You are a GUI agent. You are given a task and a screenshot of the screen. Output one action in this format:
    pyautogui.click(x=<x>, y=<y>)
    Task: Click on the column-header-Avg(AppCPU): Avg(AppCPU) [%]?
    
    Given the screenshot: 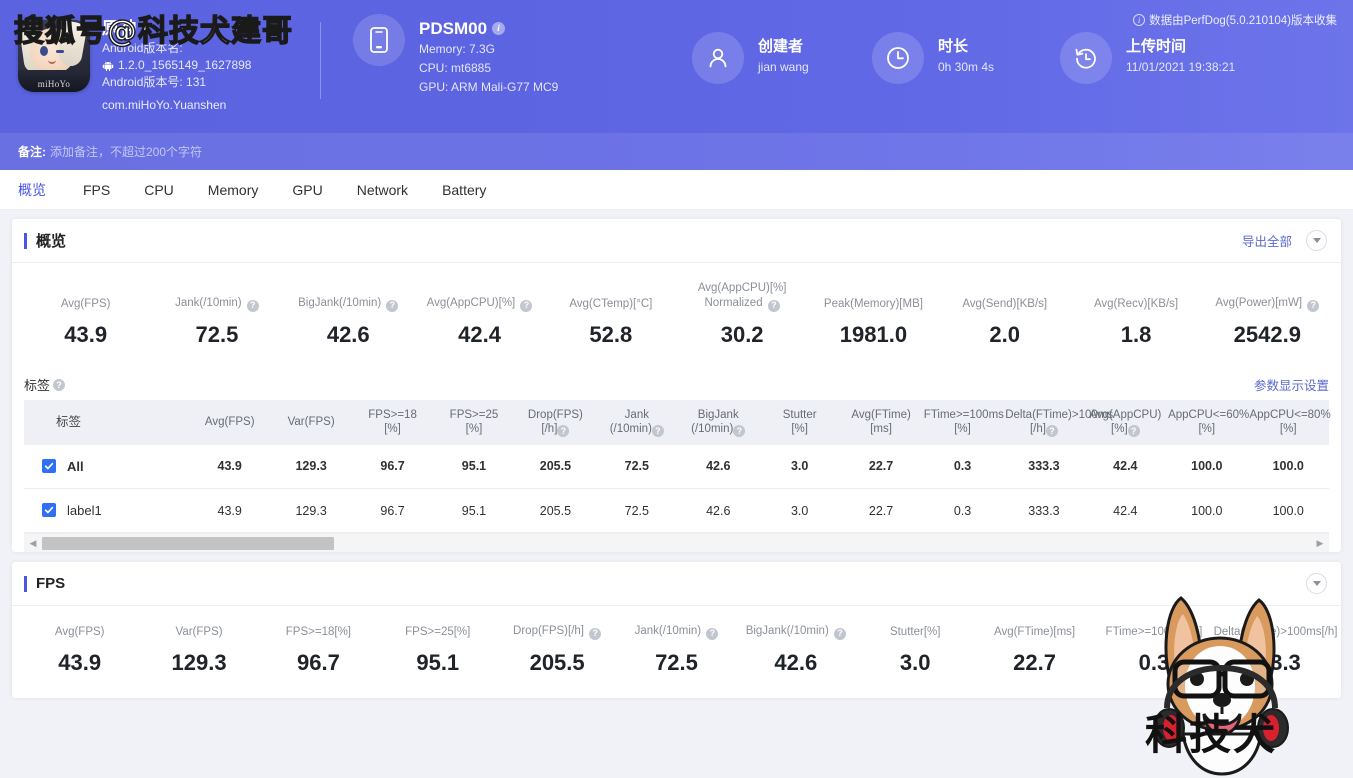 What is the action you would take?
    pyautogui.click(x=1125, y=422)
    